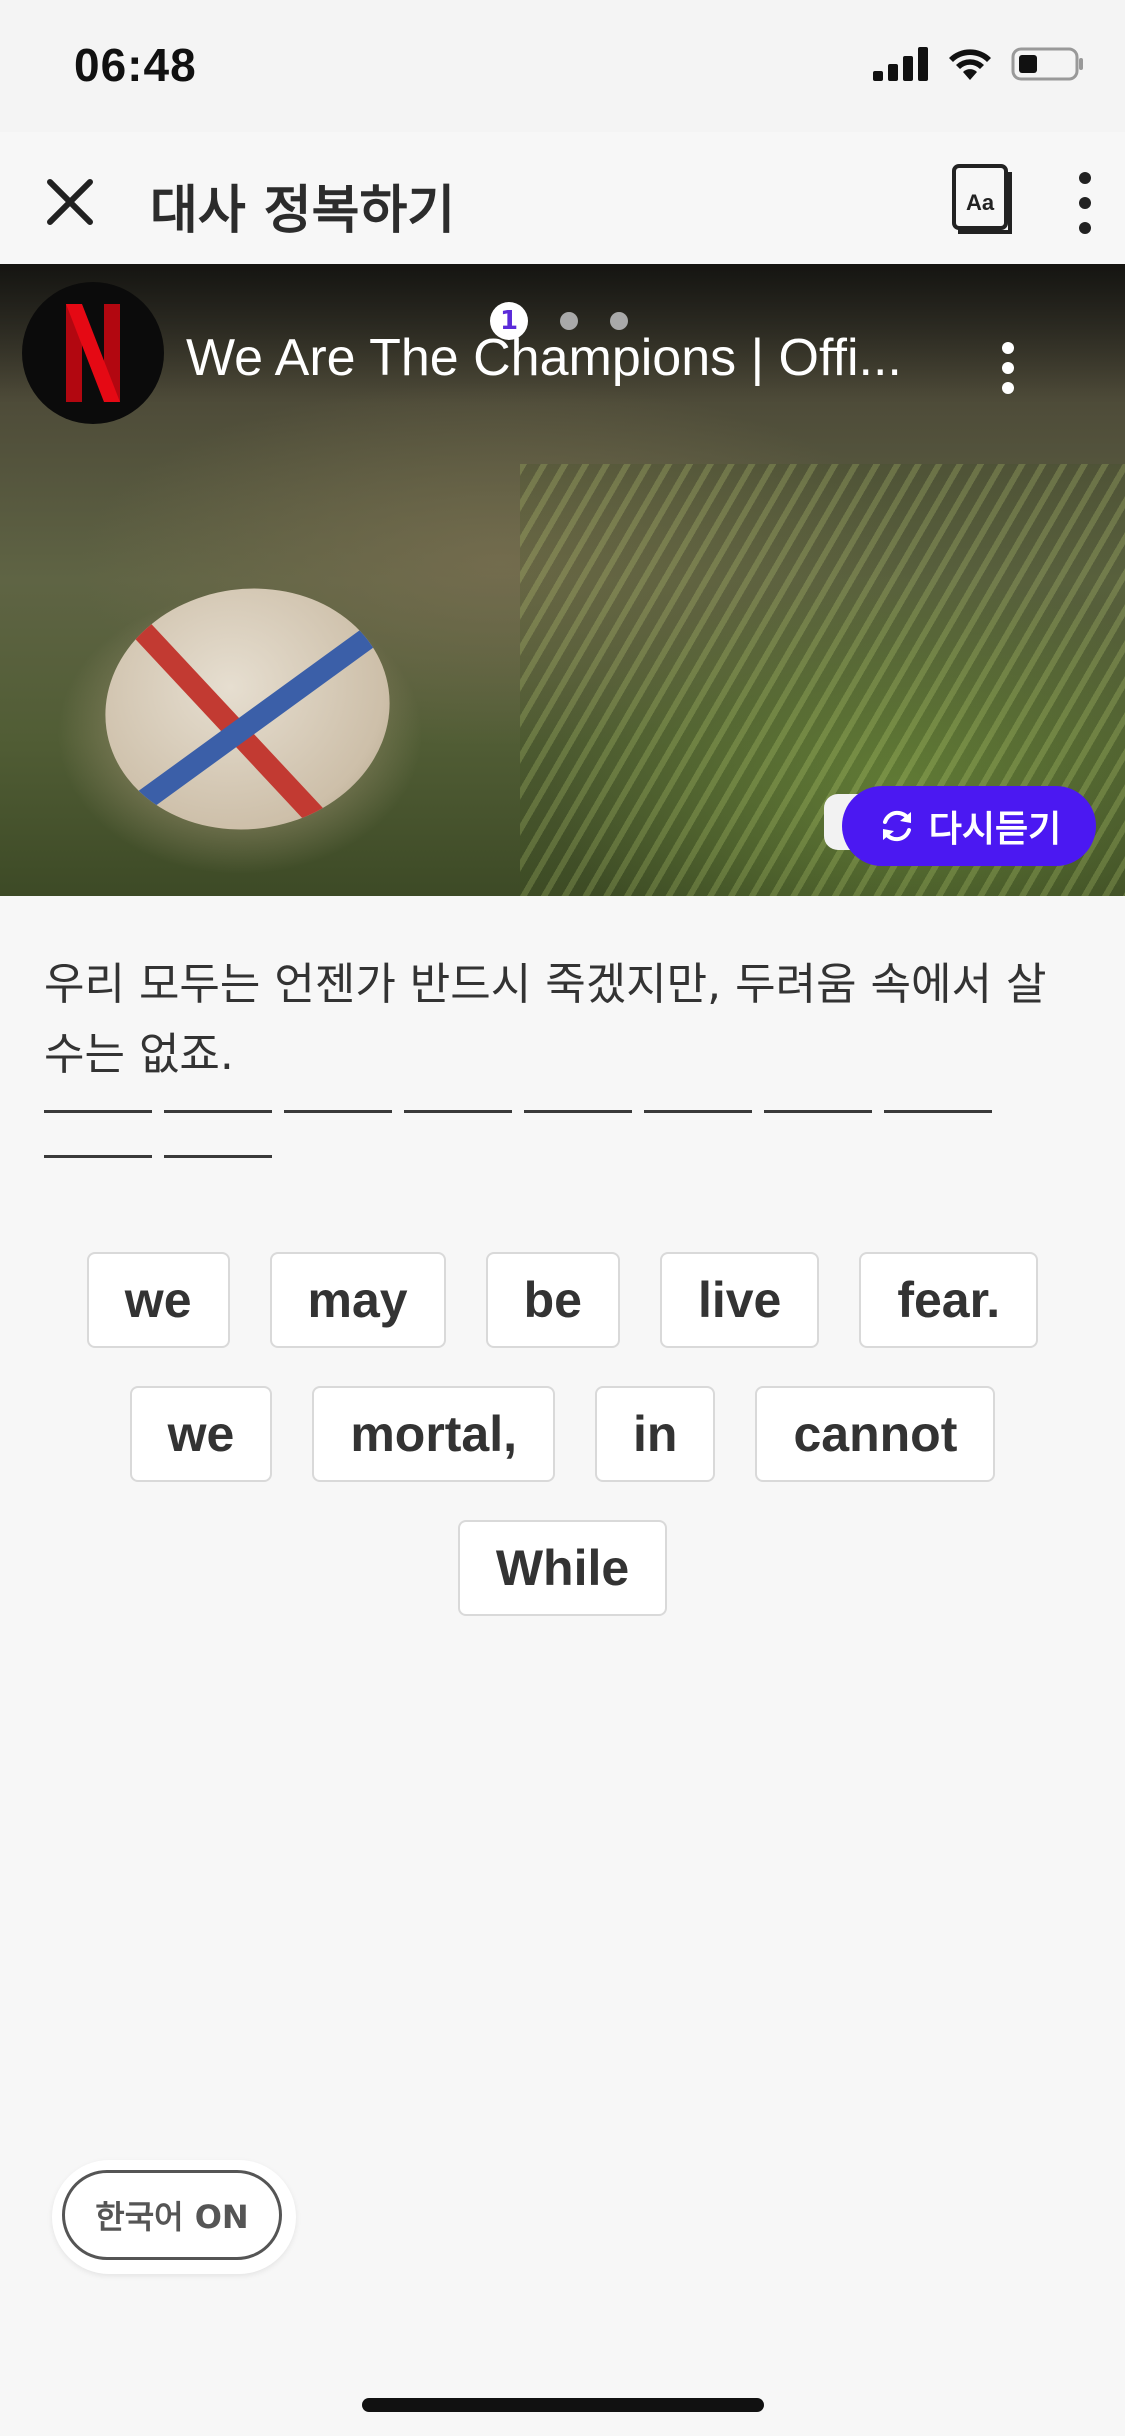 Image resolution: width=1125 pixels, height=2436 pixels. Describe the element at coordinates (357, 1300) in the screenshot. I see `word-chip: may` at that location.